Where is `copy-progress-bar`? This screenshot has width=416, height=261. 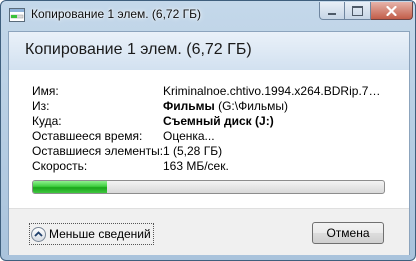 copy-progress-bar is located at coordinates (208, 187).